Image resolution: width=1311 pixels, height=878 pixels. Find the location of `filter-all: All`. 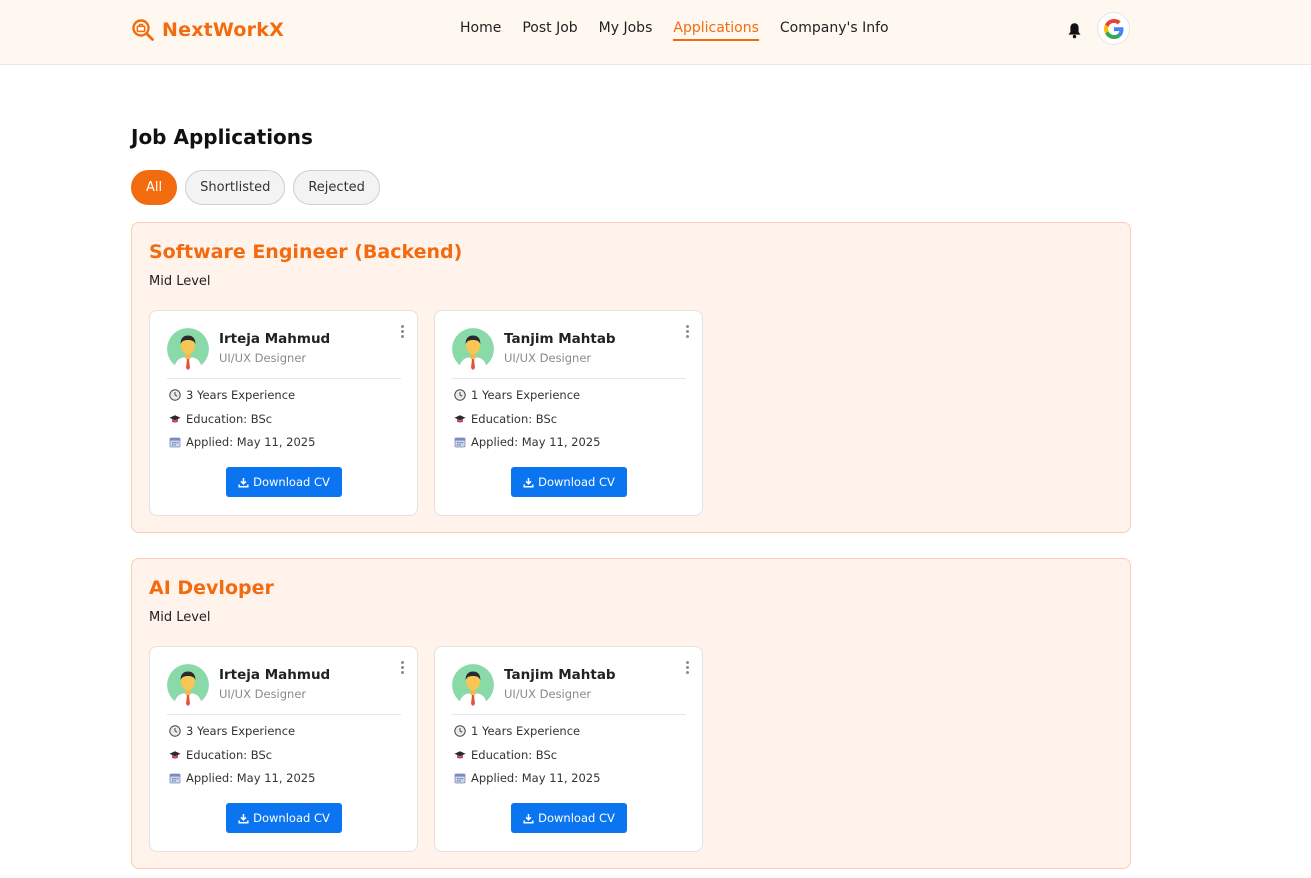

filter-all: All is located at coordinates (154, 187).